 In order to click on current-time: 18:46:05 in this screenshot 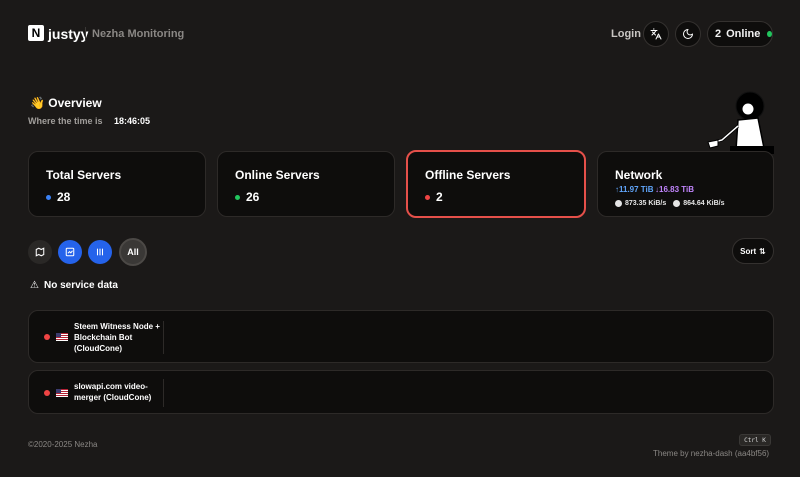, I will do `click(132, 121)`.